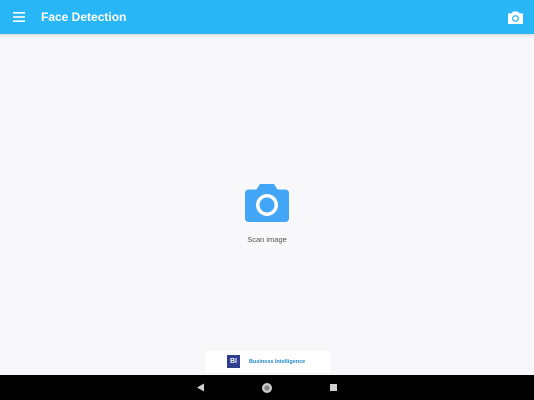 The height and width of the screenshot is (400, 534). I want to click on scan-image-button: Scan image, so click(267, 214).